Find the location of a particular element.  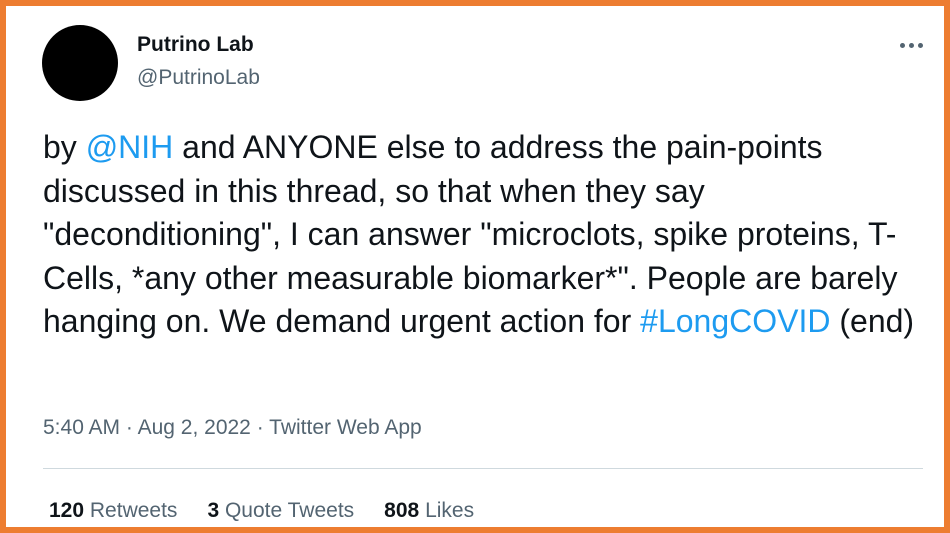

retweets-stat: 120 Retweets is located at coordinates (113, 511).